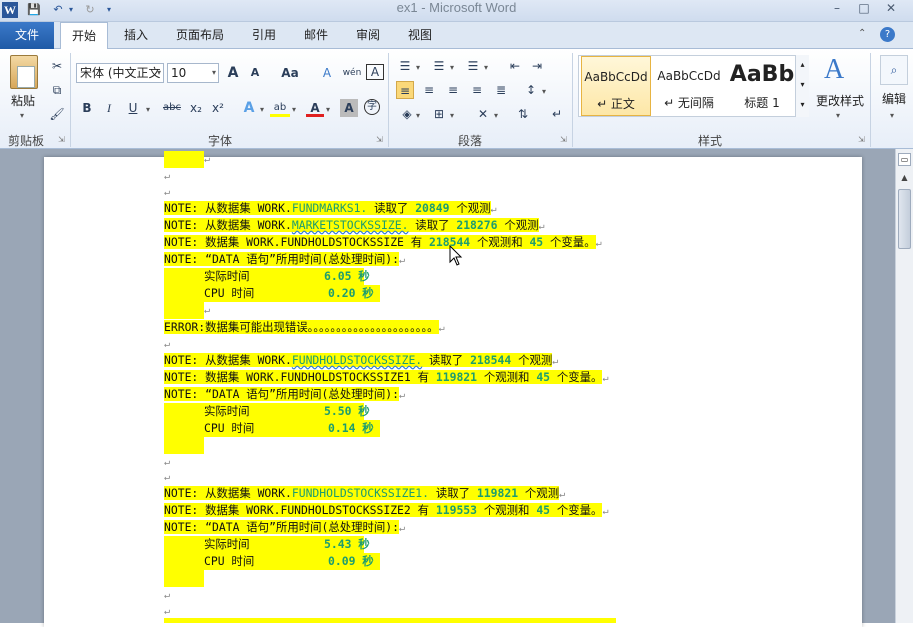 The height and width of the screenshot is (627, 913). Describe the element at coordinates (501, 90) in the screenshot. I see `distributed-button: ≣` at that location.